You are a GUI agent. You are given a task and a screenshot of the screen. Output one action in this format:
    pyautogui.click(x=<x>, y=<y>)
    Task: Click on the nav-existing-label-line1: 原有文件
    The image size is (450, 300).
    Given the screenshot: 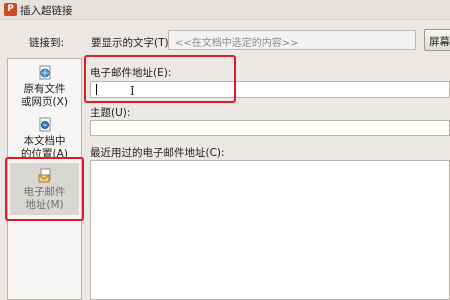 What is the action you would take?
    pyautogui.click(x=44, y=89)
    